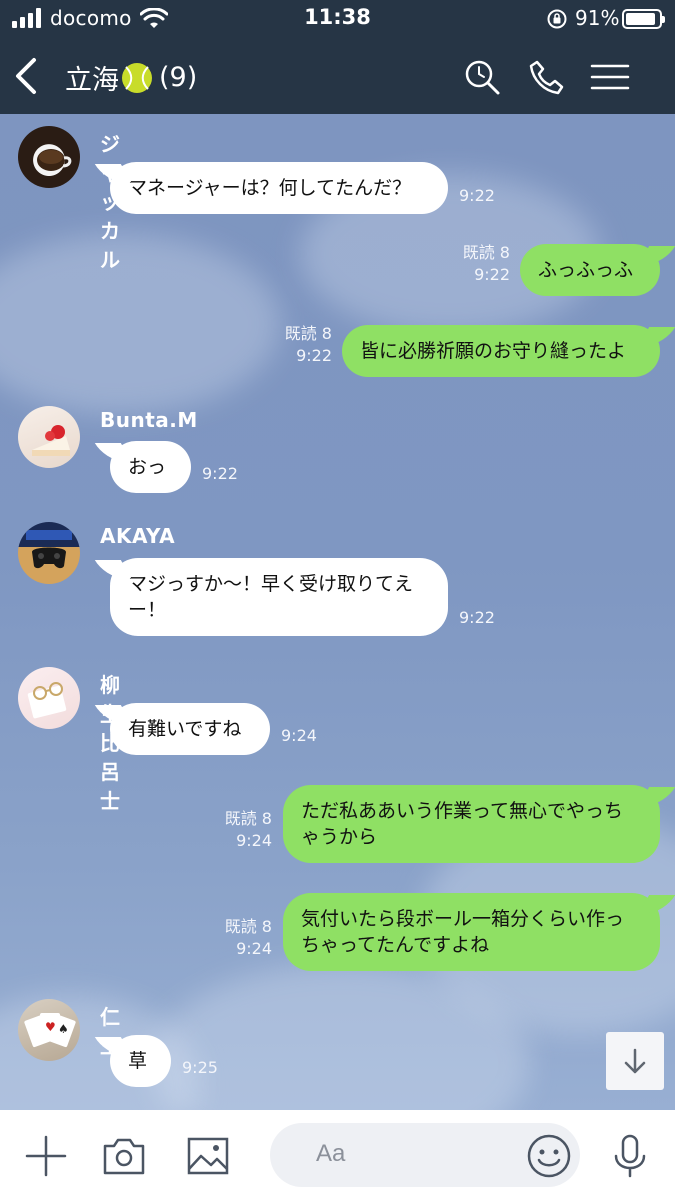 The width and height of the screenshot is (675, 1200). I want to click on message-bubble: 有難いですね, so click(190, 729).